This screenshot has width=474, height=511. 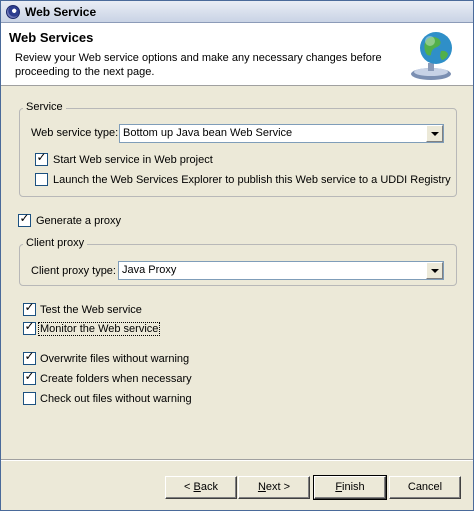 I want to click on page-title: Web Services, so click(x=51, y=37).